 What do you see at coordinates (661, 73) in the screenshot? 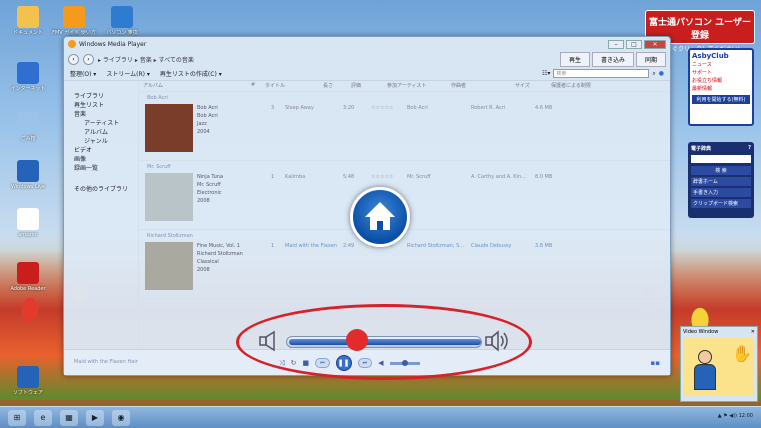
I see `help-icon: ●` at bounding box center [661, 73].